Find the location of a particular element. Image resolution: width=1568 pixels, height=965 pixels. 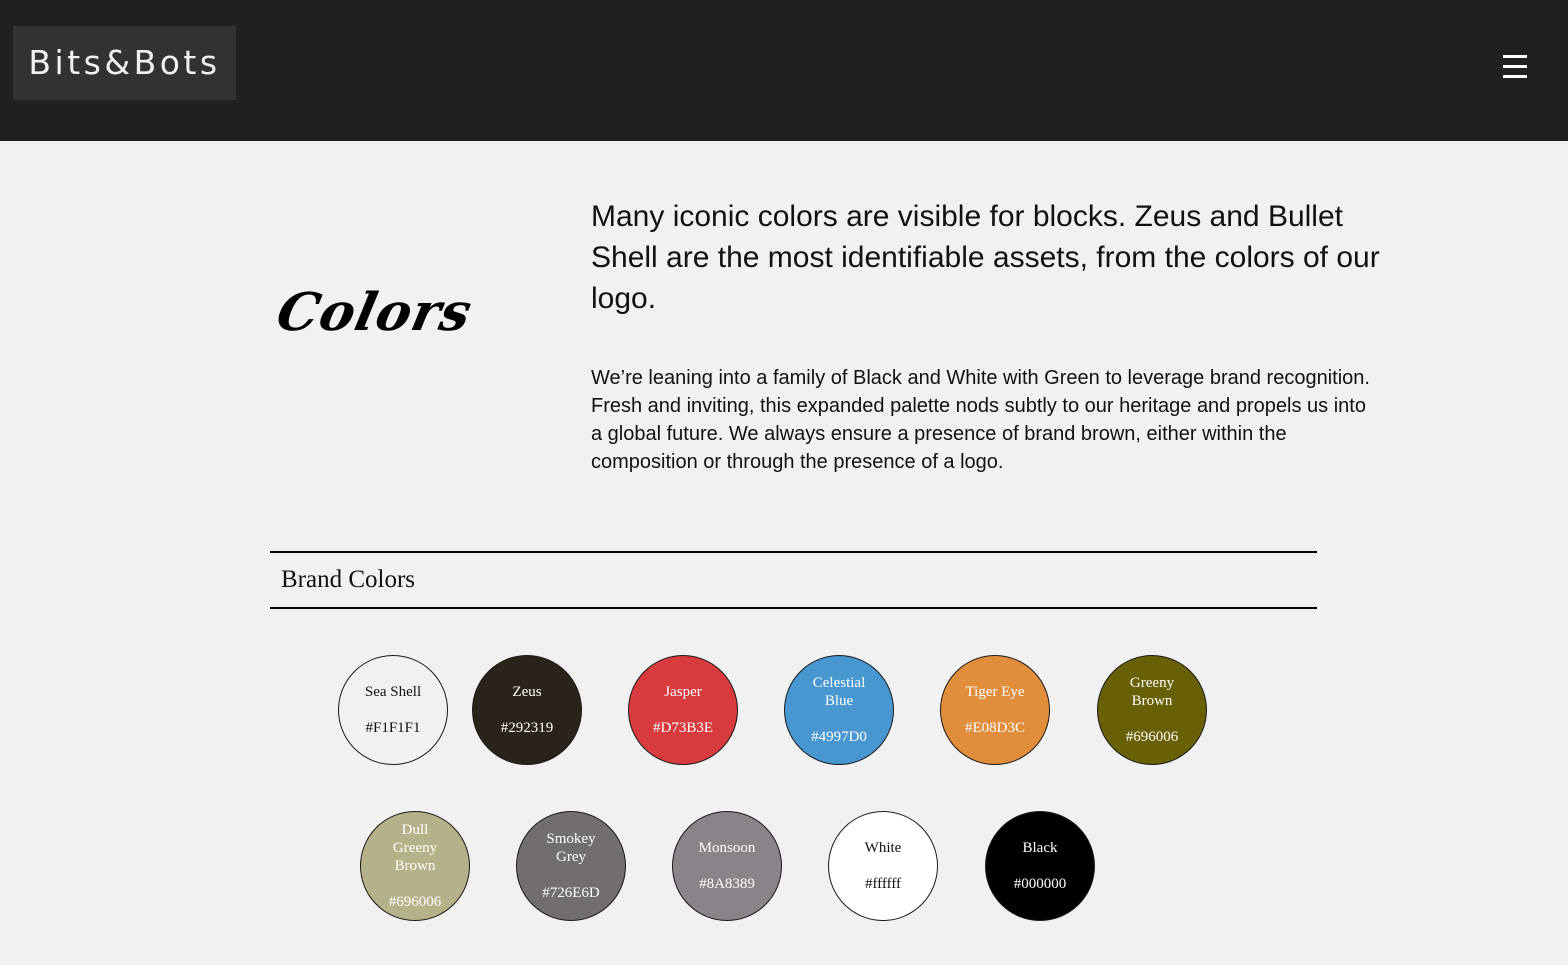

swatch-hex: #4997D0 is located at coordinates (839, 737).